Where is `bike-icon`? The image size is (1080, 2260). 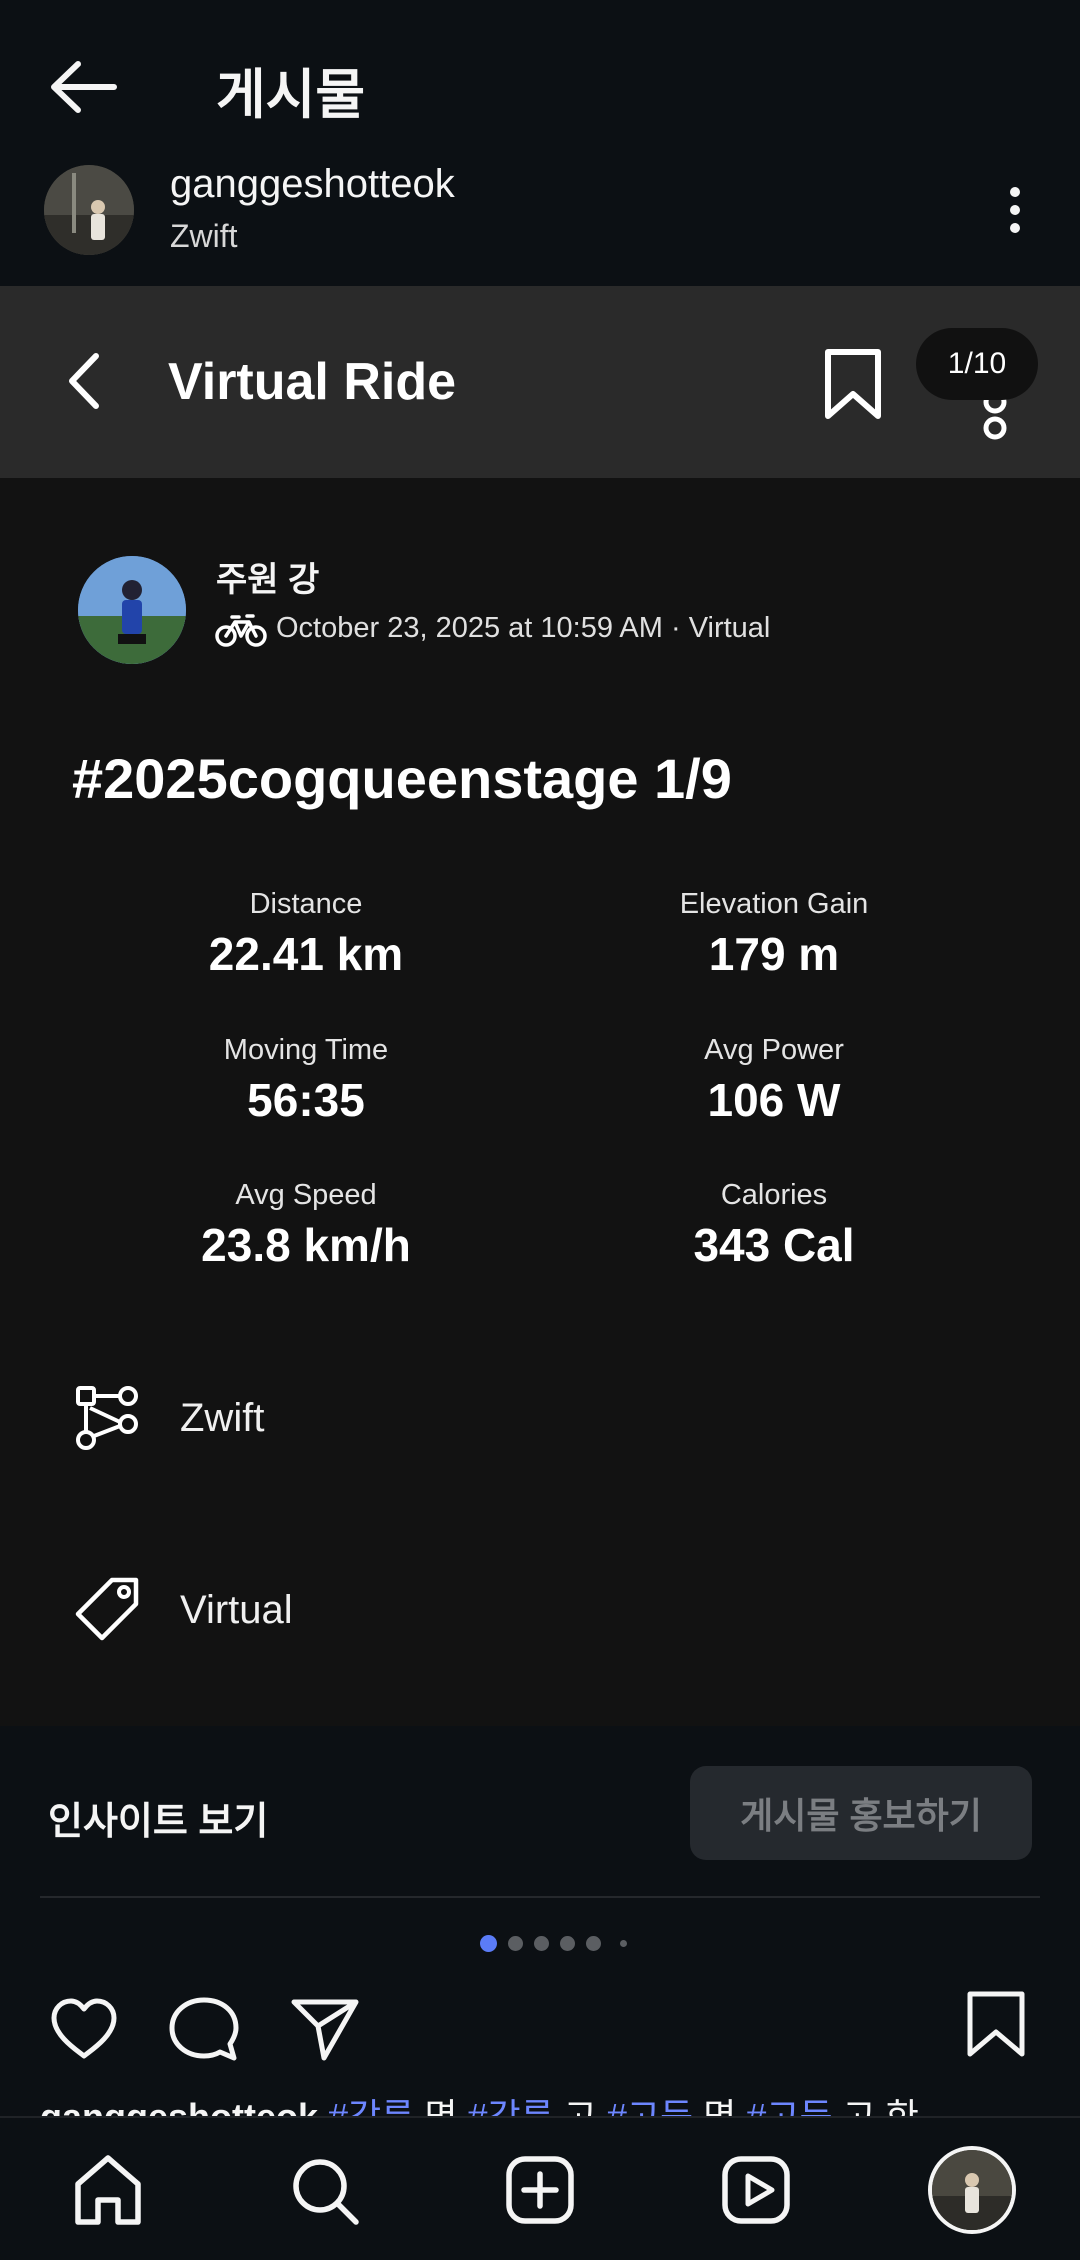 bike-icon is located at coordinates (241, 630).